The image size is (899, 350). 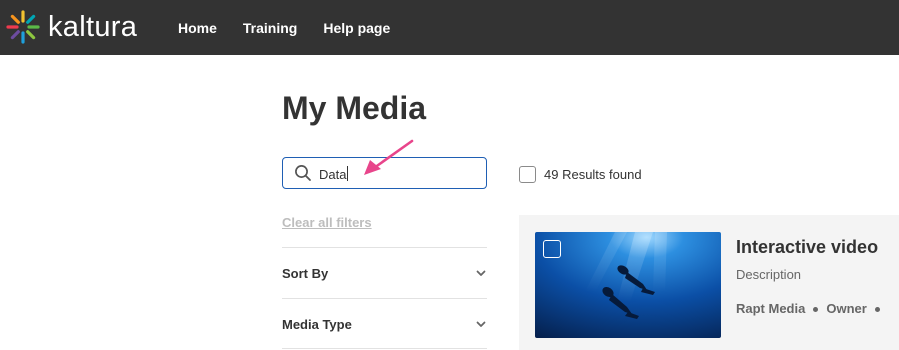 What do you see at coordinates (197, 28) in the screenshot?
I see `nav-home: Home` at bounding box center [197, 28].